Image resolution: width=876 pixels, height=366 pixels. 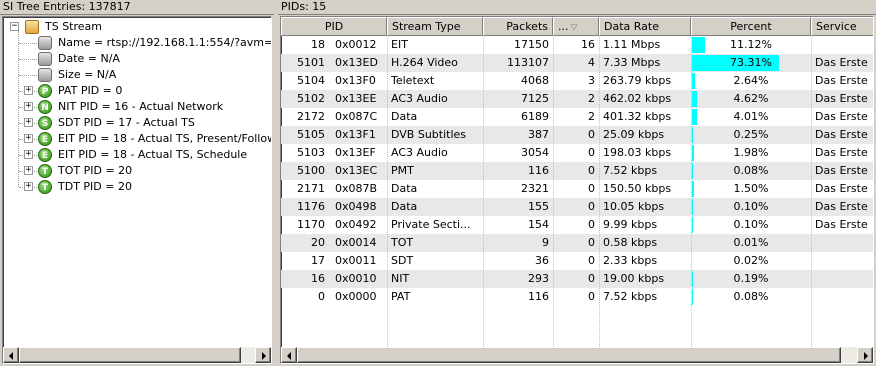 I want to click on column-header-packets: Packets, so click(x=518, y=26).